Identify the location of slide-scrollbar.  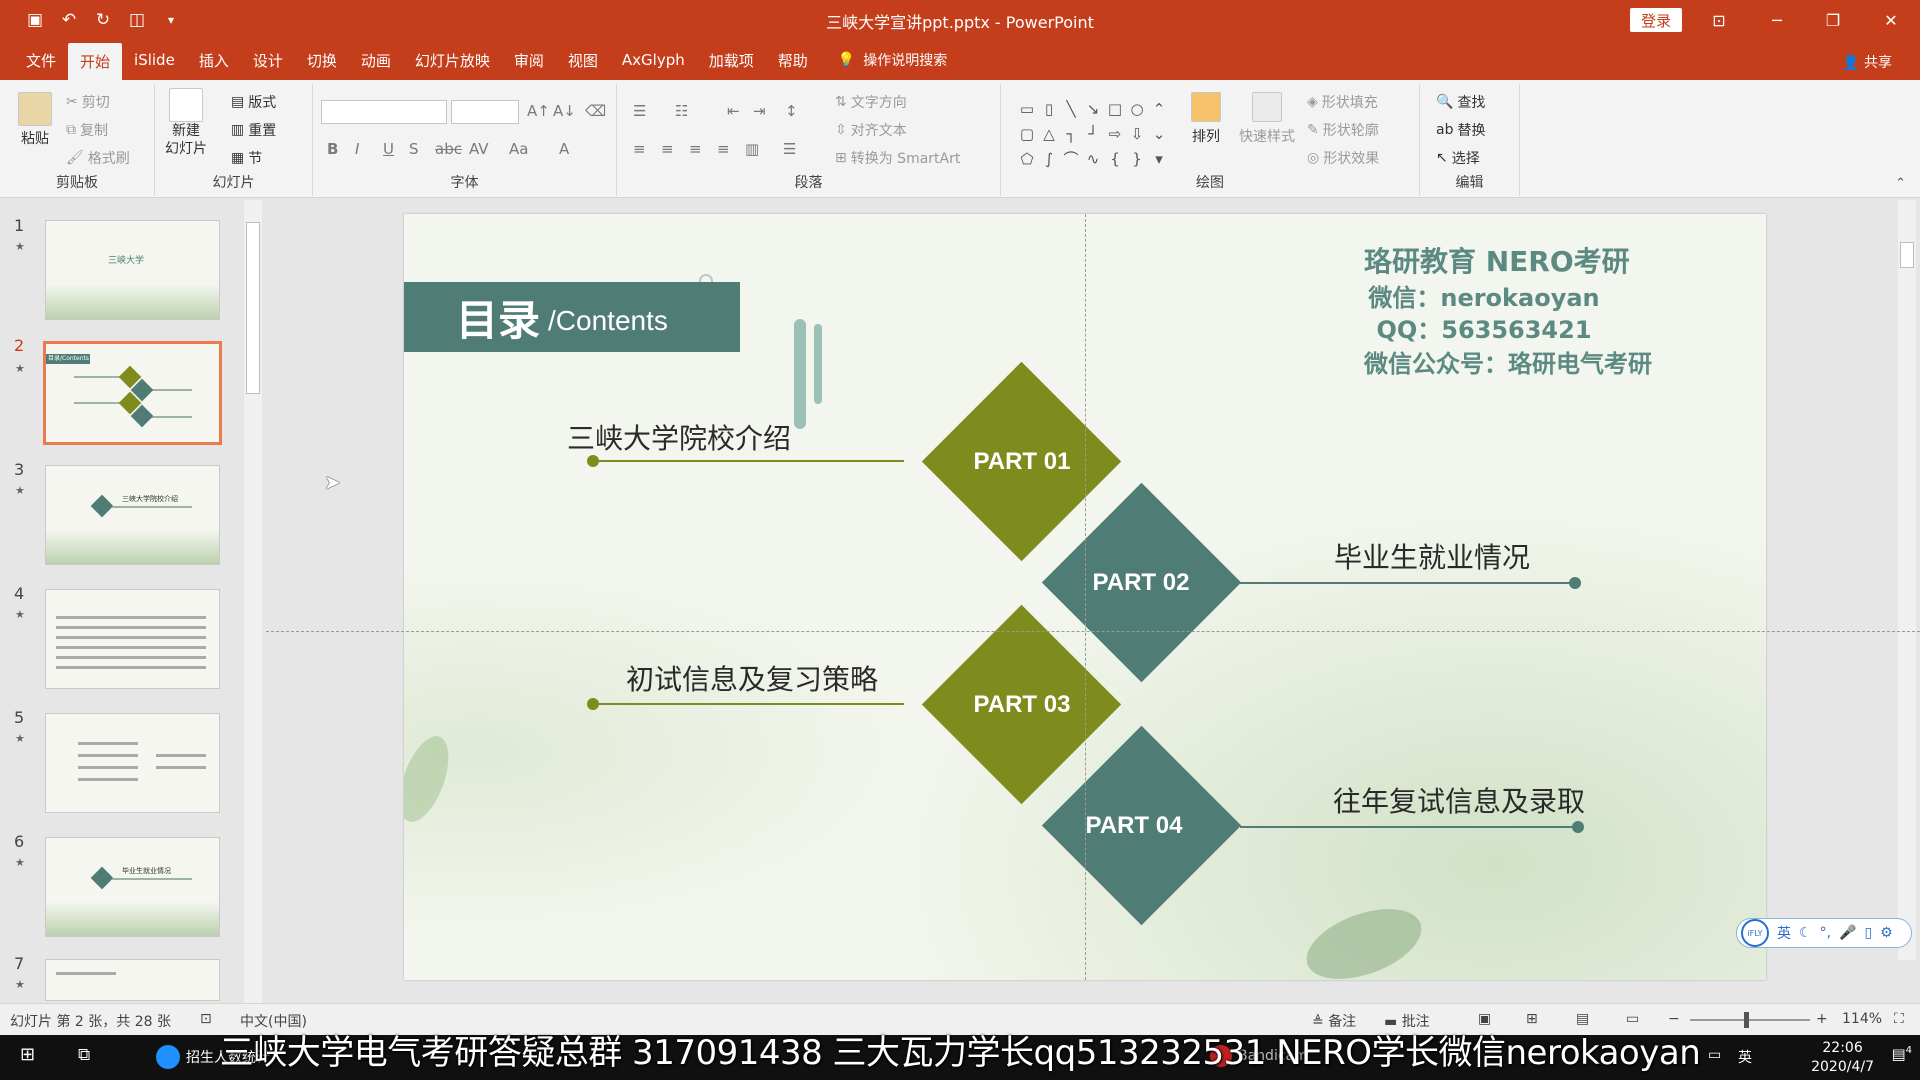
(1907, 580).